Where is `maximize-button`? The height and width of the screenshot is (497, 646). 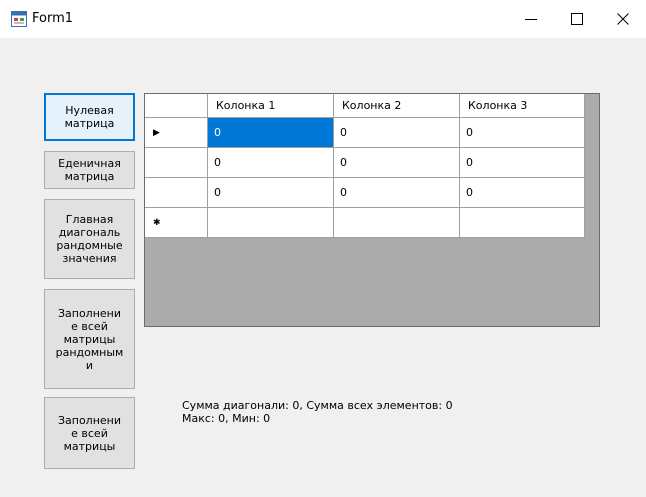
maximize-button is located at coordinates (577, 19).